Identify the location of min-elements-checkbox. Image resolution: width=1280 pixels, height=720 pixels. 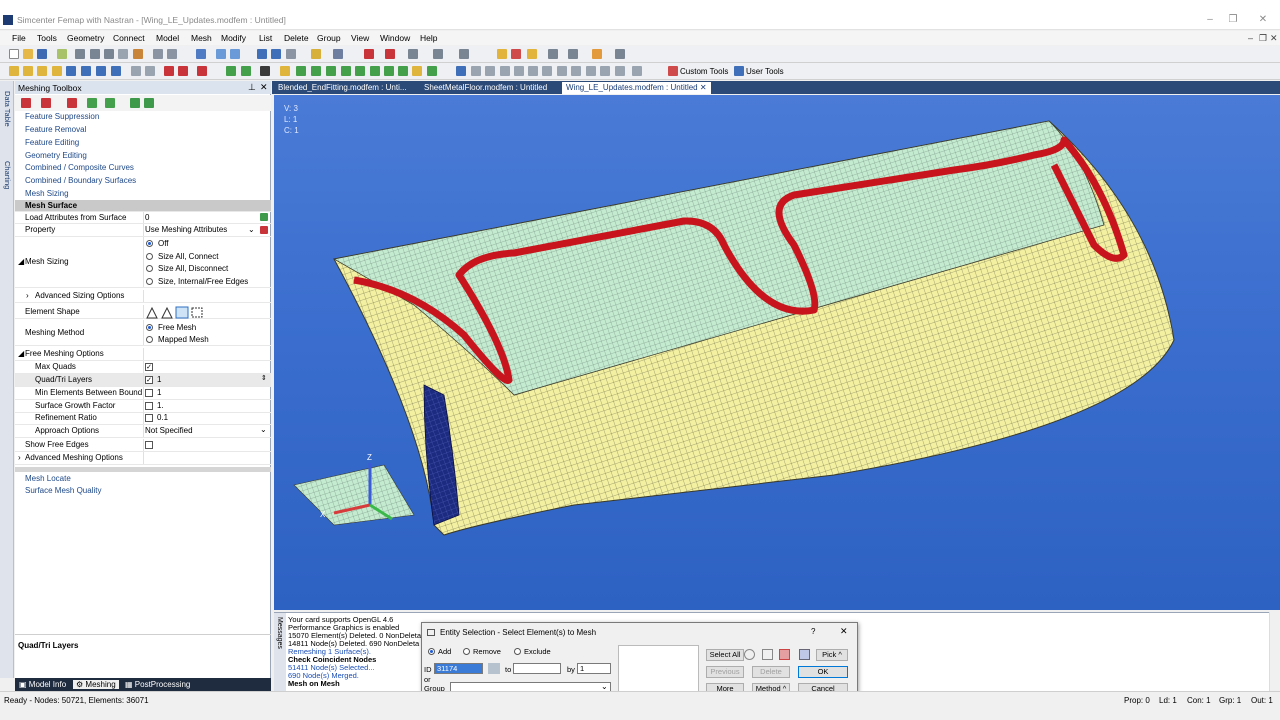
(149, 393).